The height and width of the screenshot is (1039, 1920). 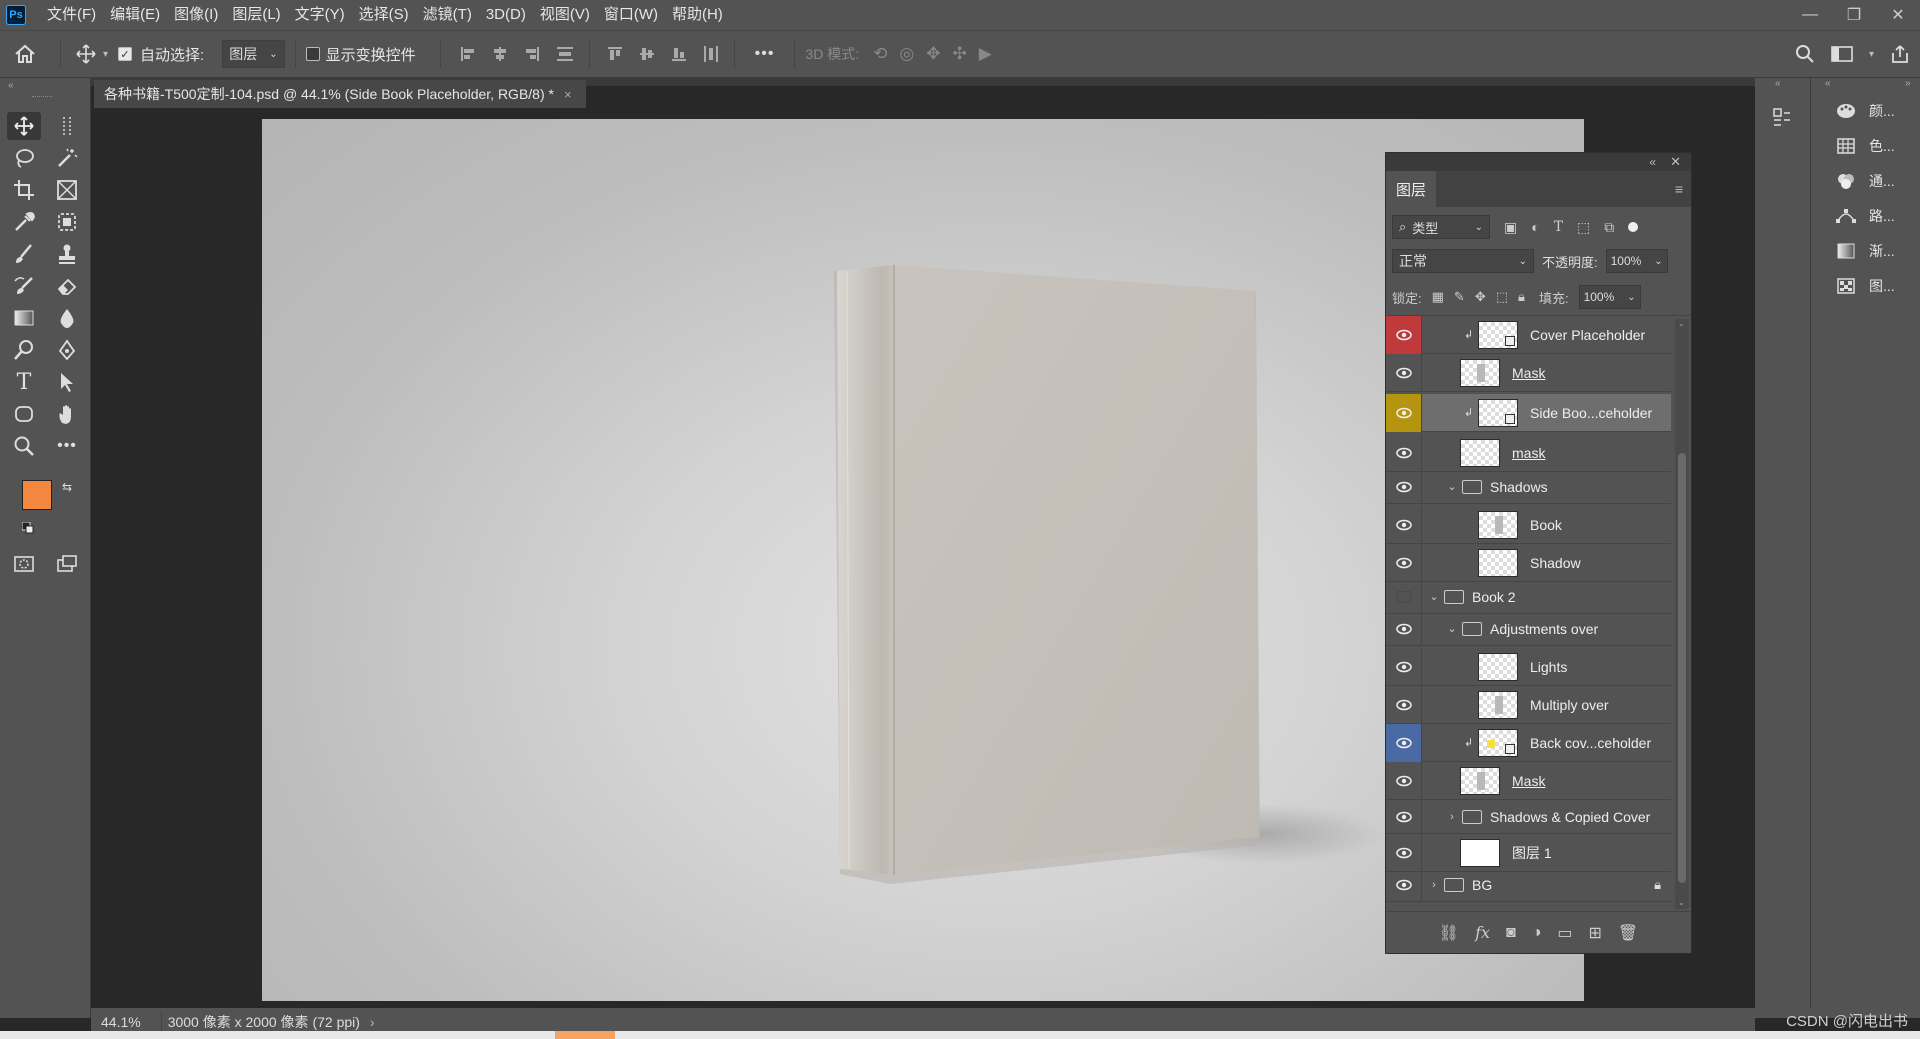 What do you see at coordinates (1528, 704) in the screenshot?
I see `layer-row: Multiply over` at bounding box center [1528, 704].